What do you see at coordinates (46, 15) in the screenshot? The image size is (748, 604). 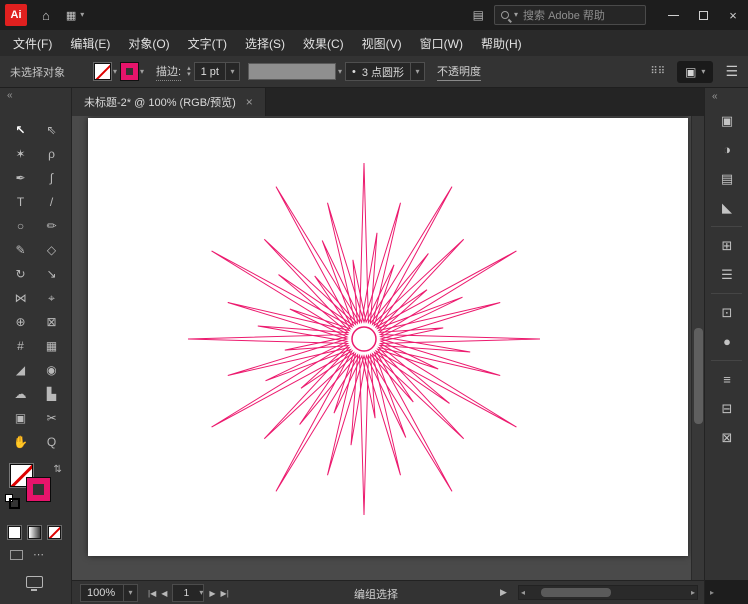 I see `home-icon: ⌂` at bounding box center [46, 15].